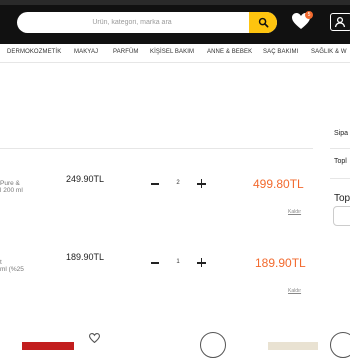 The width and height of the screenshot is (350, 358). I want to click on summary-tab: Sipa, so click(341, 133).